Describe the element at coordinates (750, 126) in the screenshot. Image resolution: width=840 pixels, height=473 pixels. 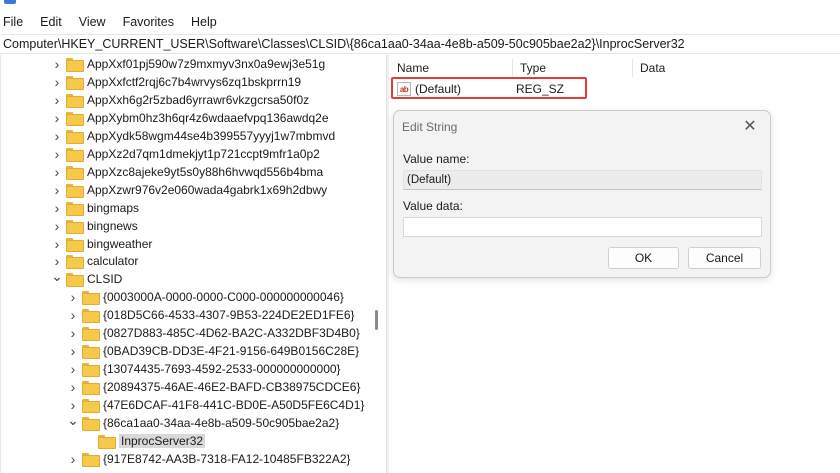
I see `close-icon: ✕` at that location.